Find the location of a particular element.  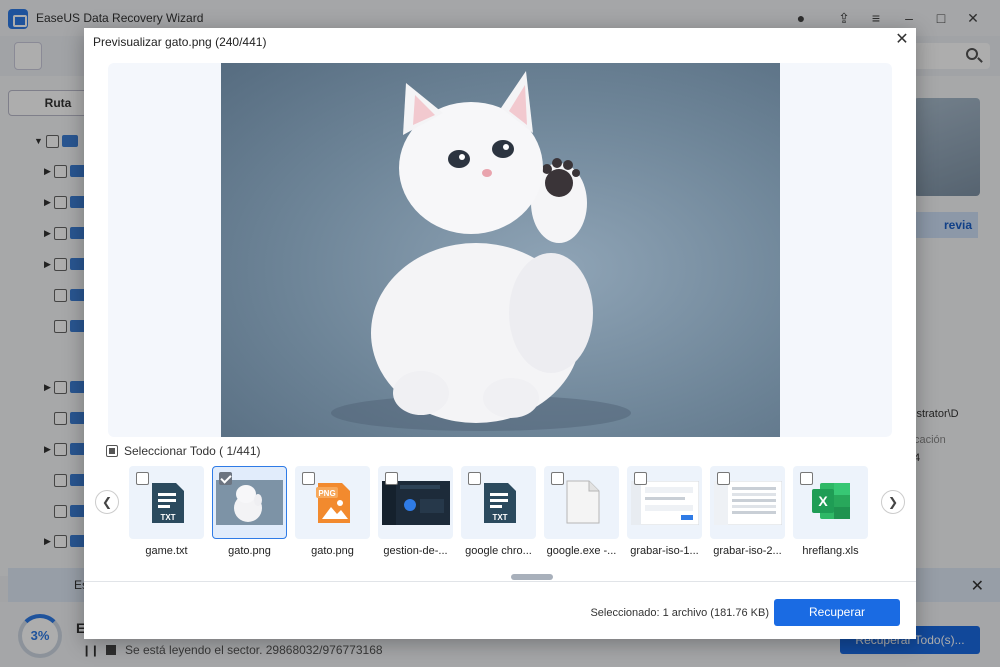

xls-file-icon: X is located at coordinates (831, 501).